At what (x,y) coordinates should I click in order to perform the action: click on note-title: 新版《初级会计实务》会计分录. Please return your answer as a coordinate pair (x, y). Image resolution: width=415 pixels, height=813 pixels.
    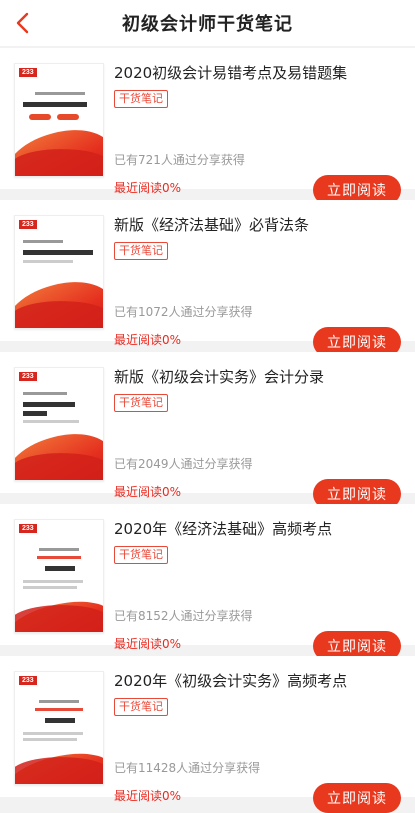
    Looking at the image, I should click on (219, 377).